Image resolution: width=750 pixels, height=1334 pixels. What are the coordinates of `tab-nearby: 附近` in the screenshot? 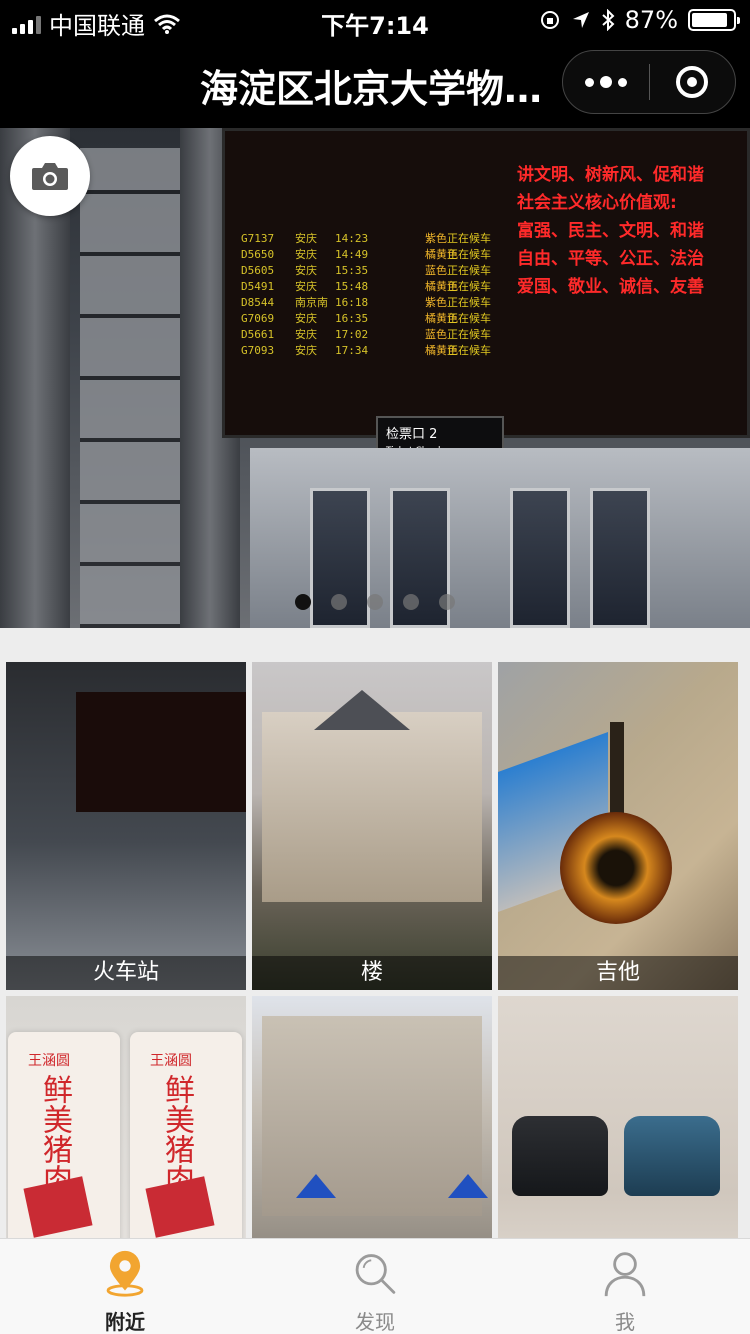 It's located at (125, 1286).